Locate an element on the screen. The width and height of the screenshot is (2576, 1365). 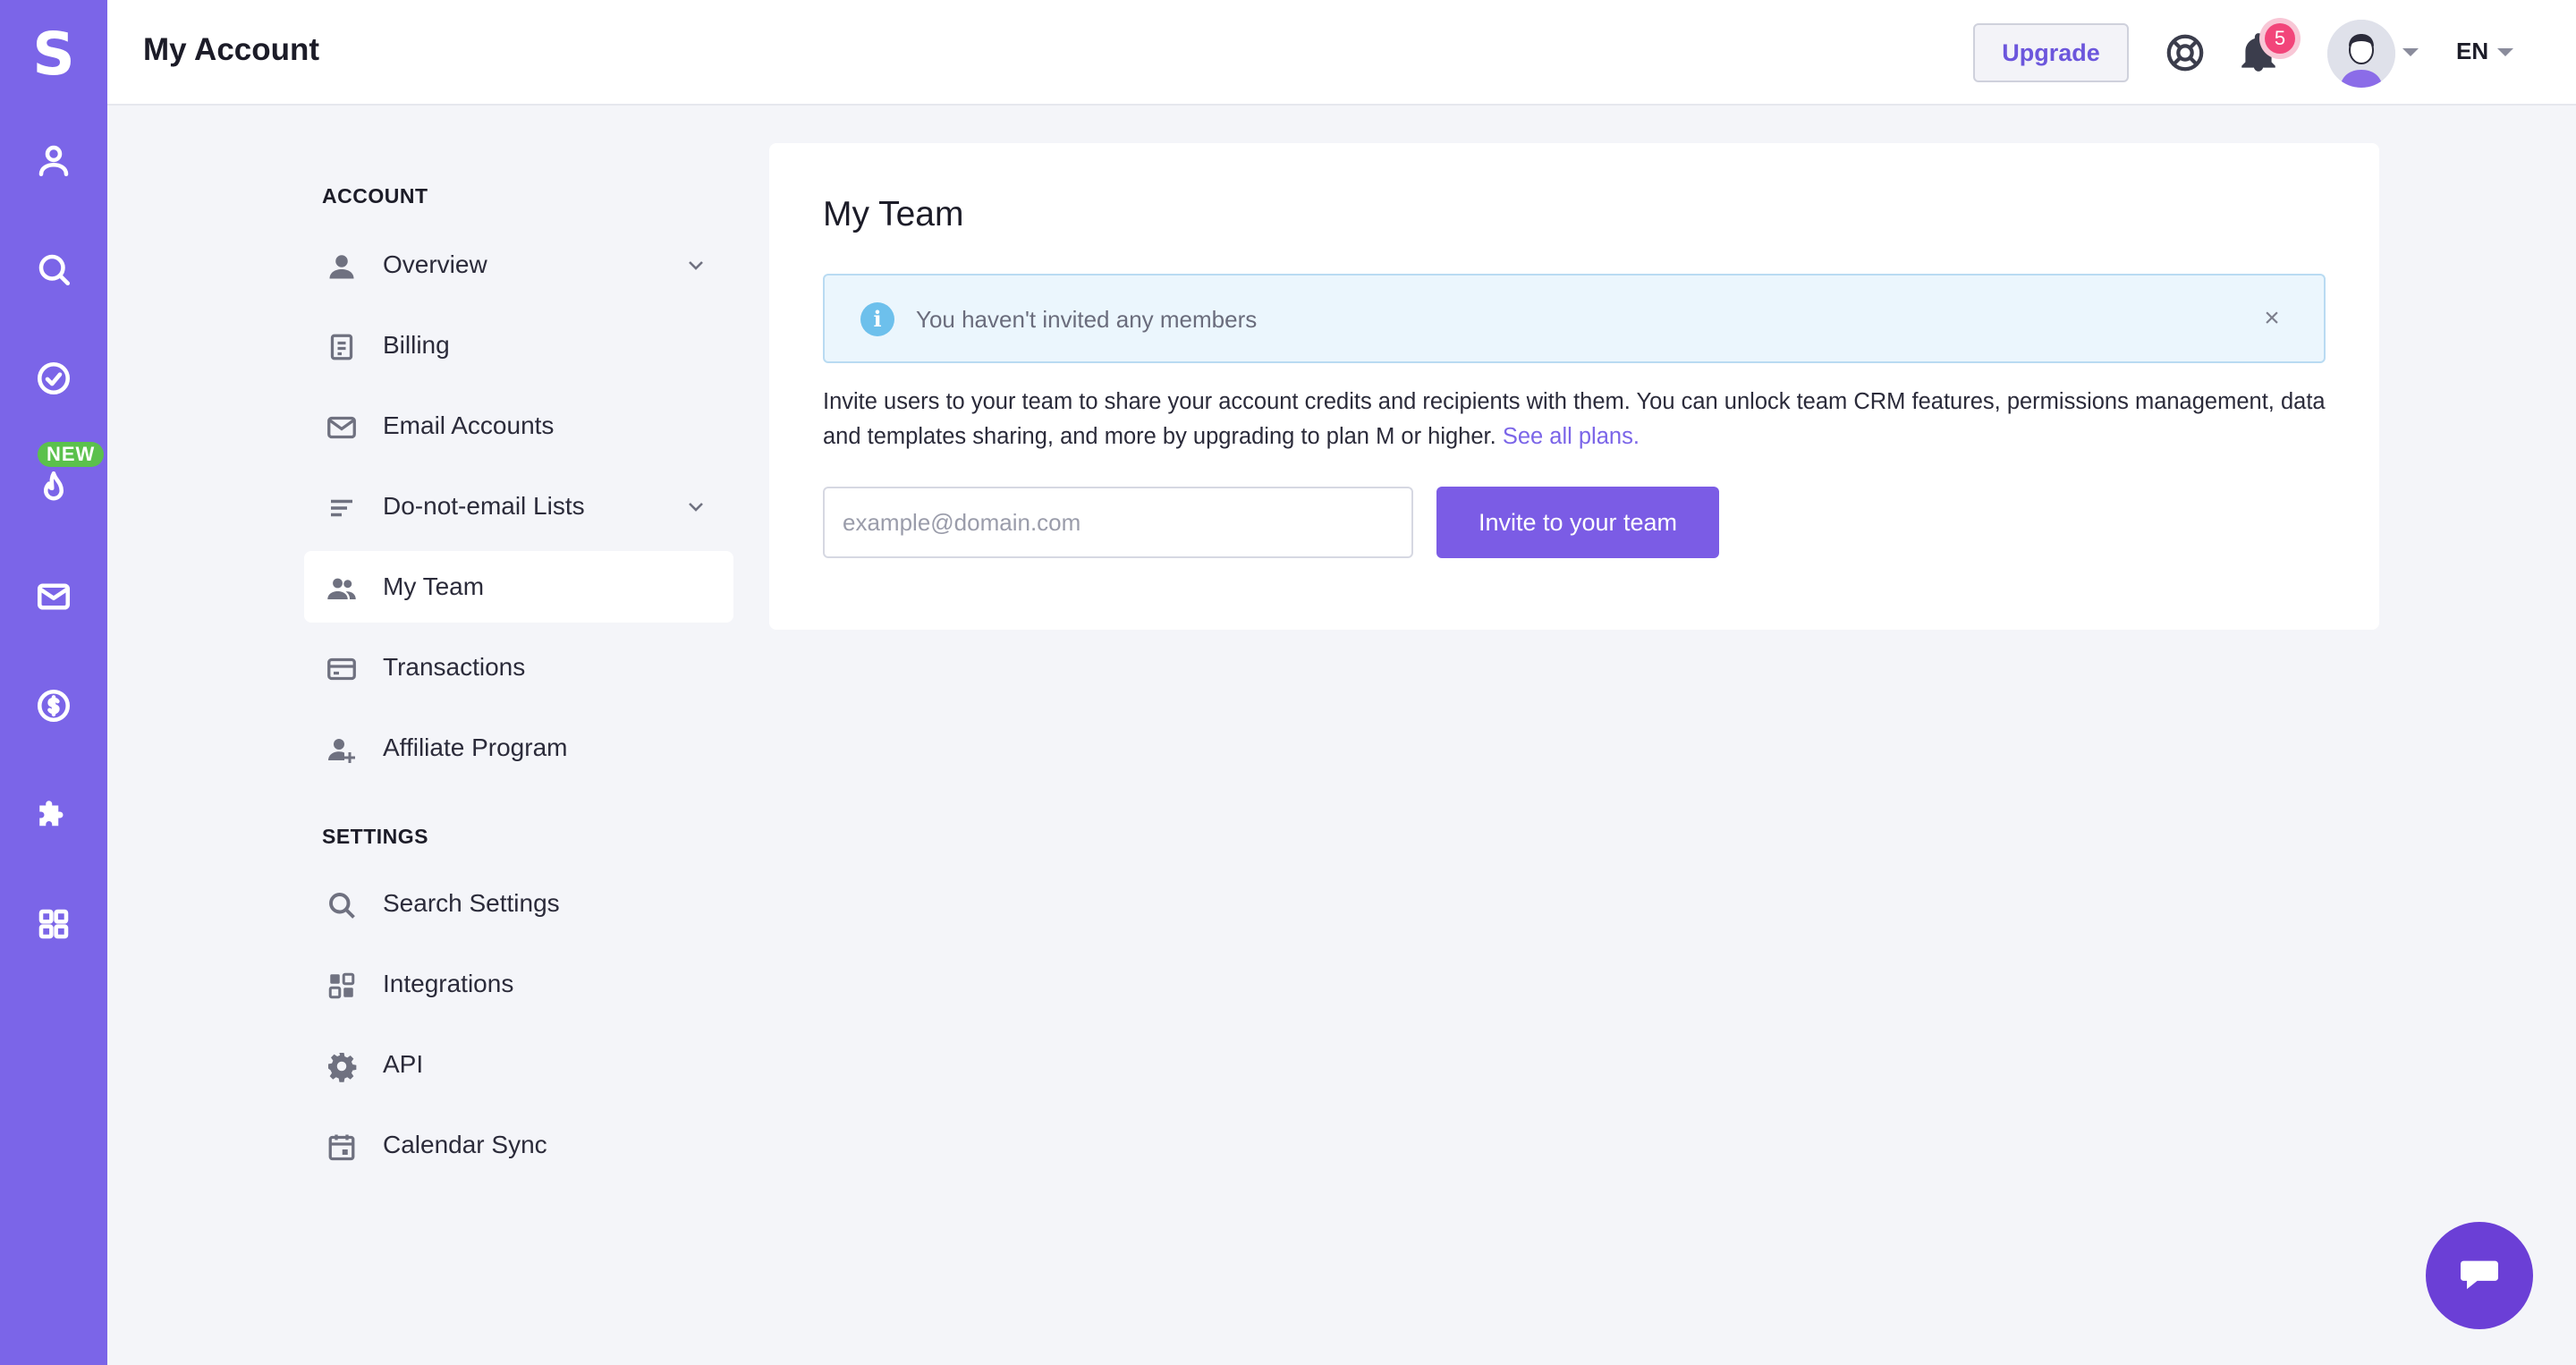
chat-bubble-icon is located at coordinates (2479, 1275).